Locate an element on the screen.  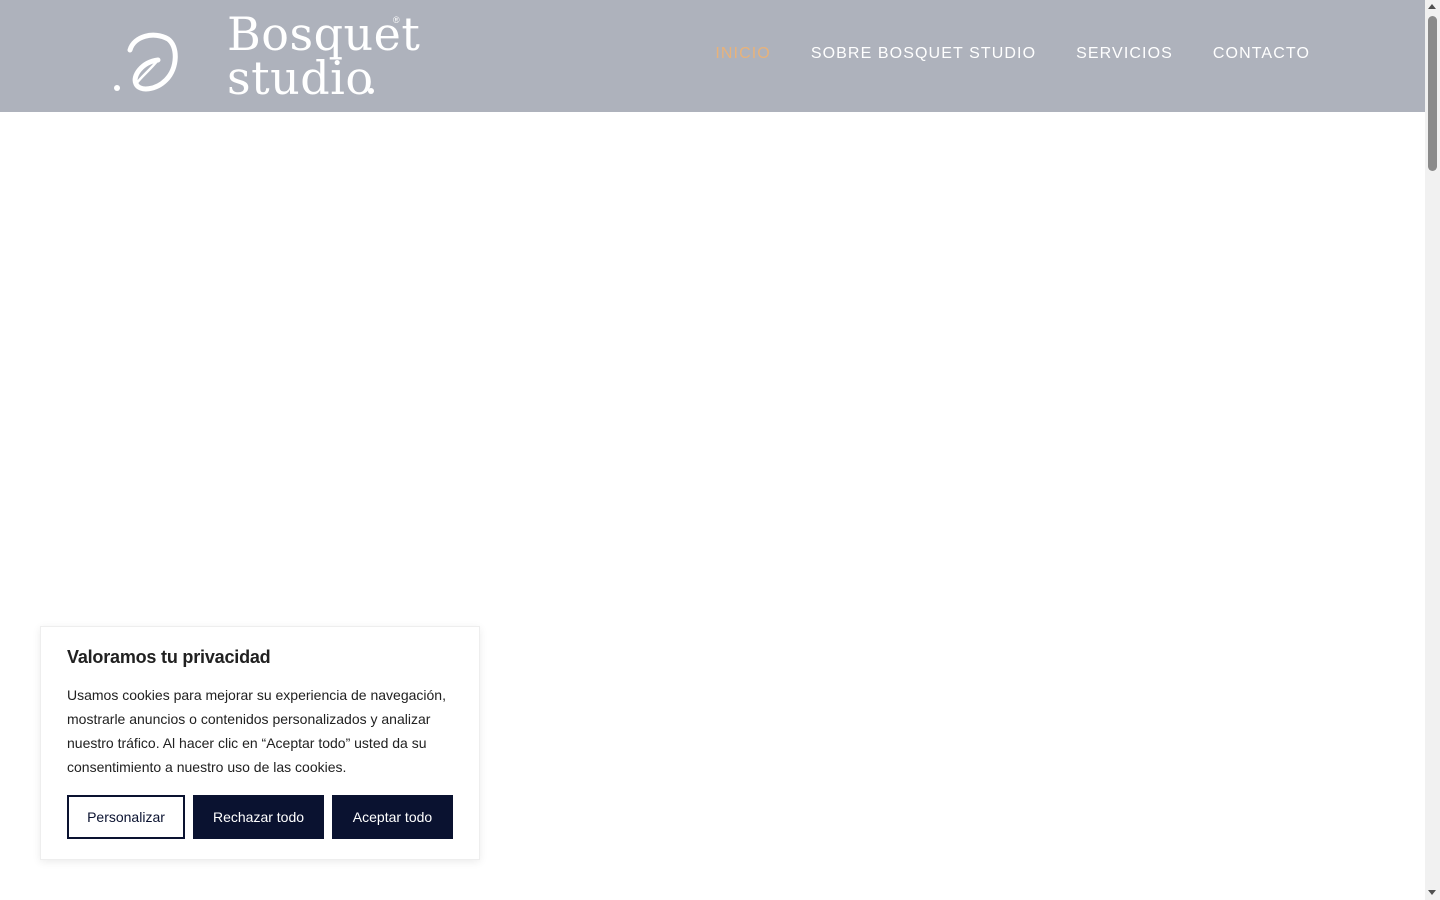
leaf-swirl-icon is located at coordinates (146, 62).